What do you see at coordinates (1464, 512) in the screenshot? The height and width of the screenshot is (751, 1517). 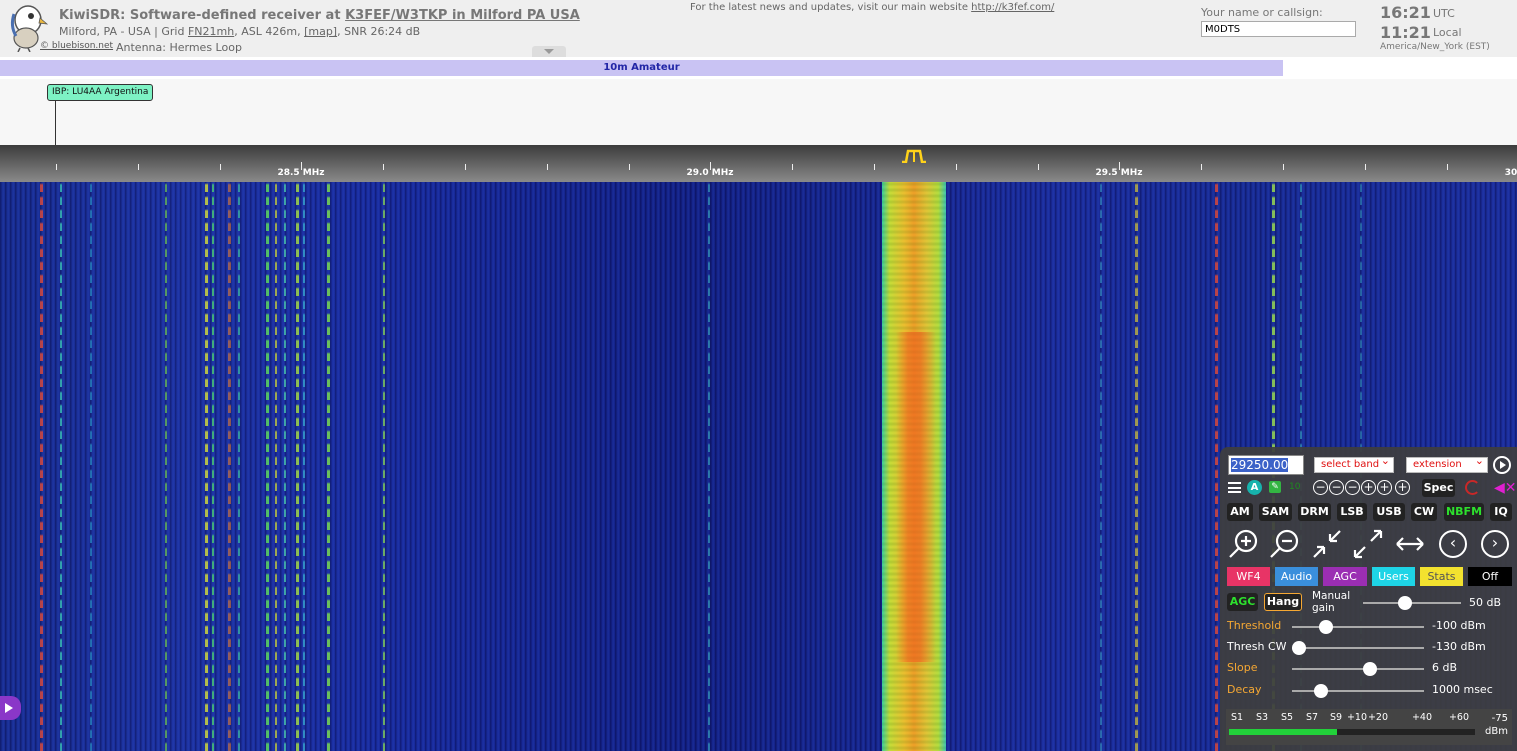 I see `mode-nbfm-button: NBFM` at bounding box center [1464, 512].